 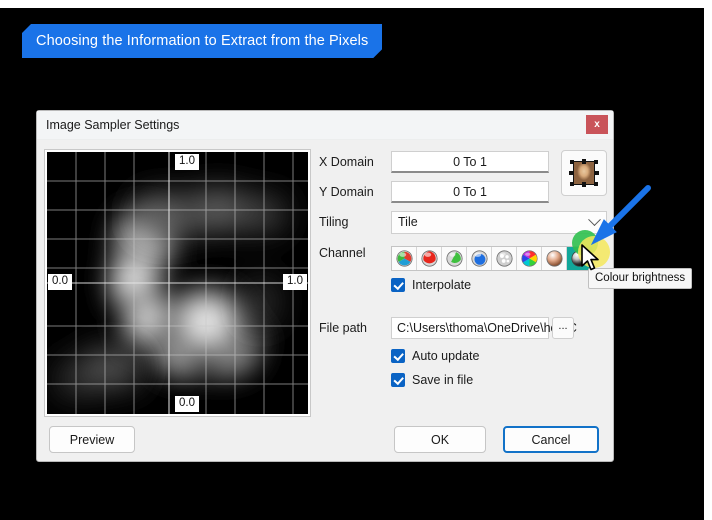 I want to click on auto-update-label: Auto update, so click(x=446, y=356).